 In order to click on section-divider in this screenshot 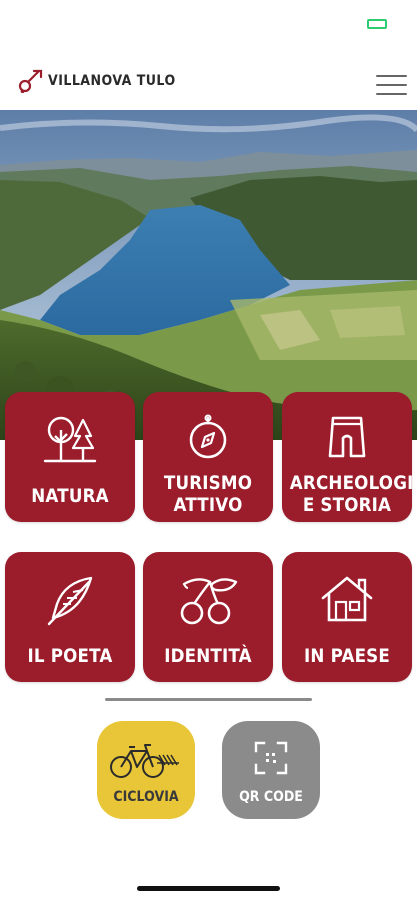, I will do `click(208, 699)`.